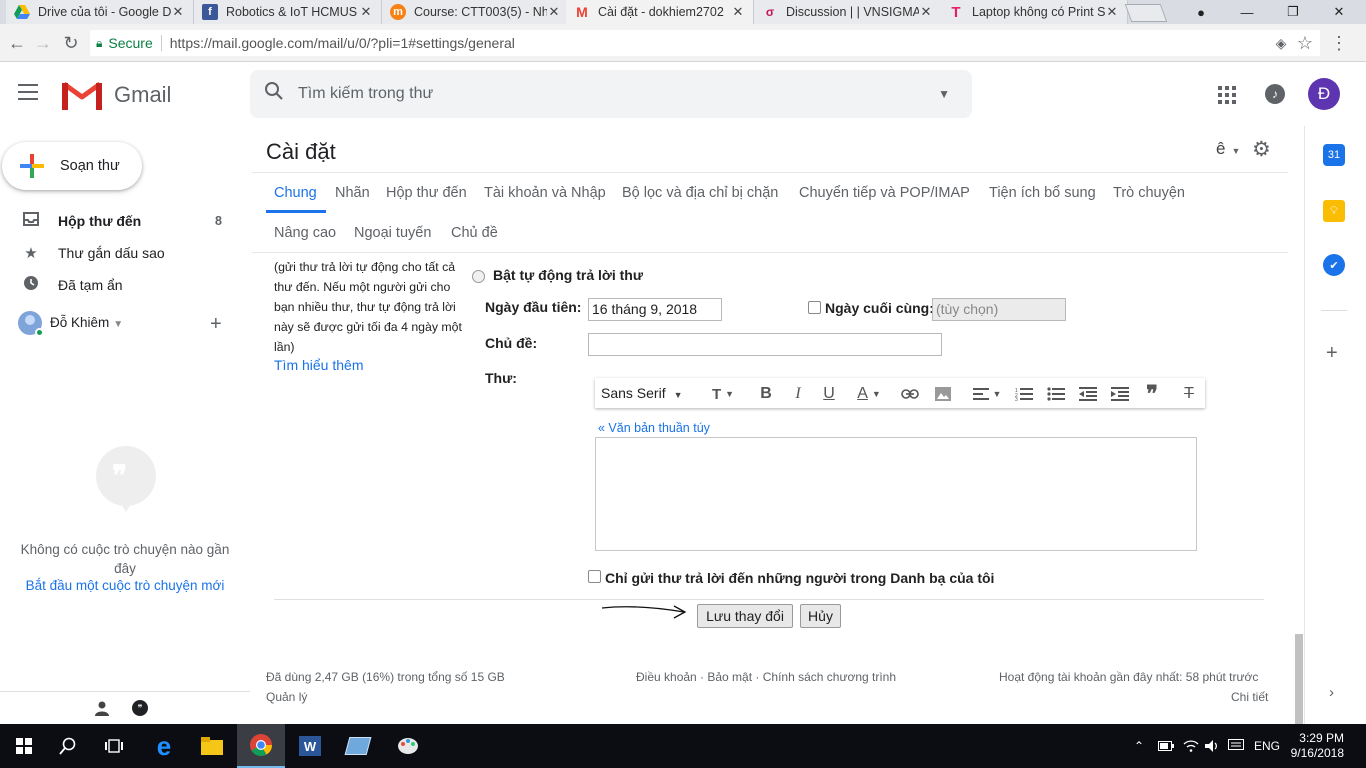  I want to click on message-body-editor, so click(896, 494).